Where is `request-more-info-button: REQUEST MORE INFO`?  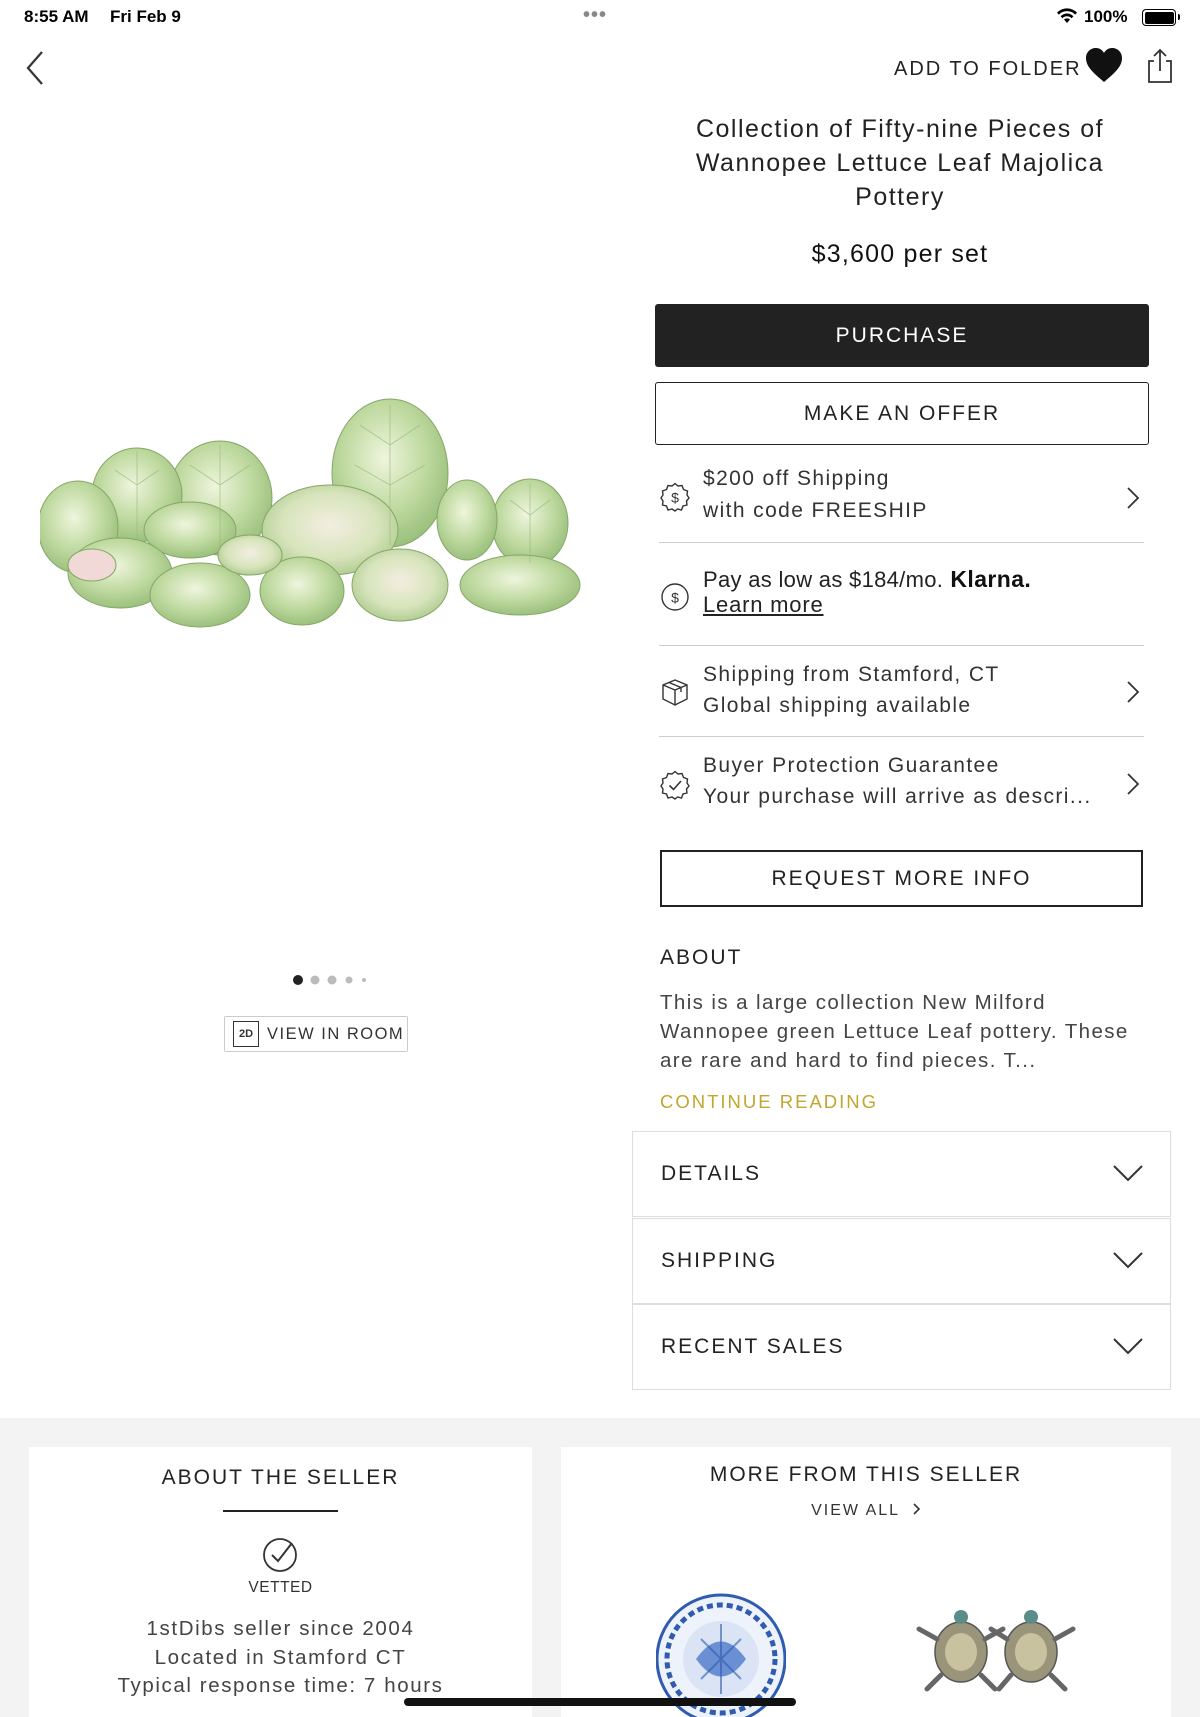 request-more-info-button: REQUEST MORE INFO is located at coordinates (901, 878).